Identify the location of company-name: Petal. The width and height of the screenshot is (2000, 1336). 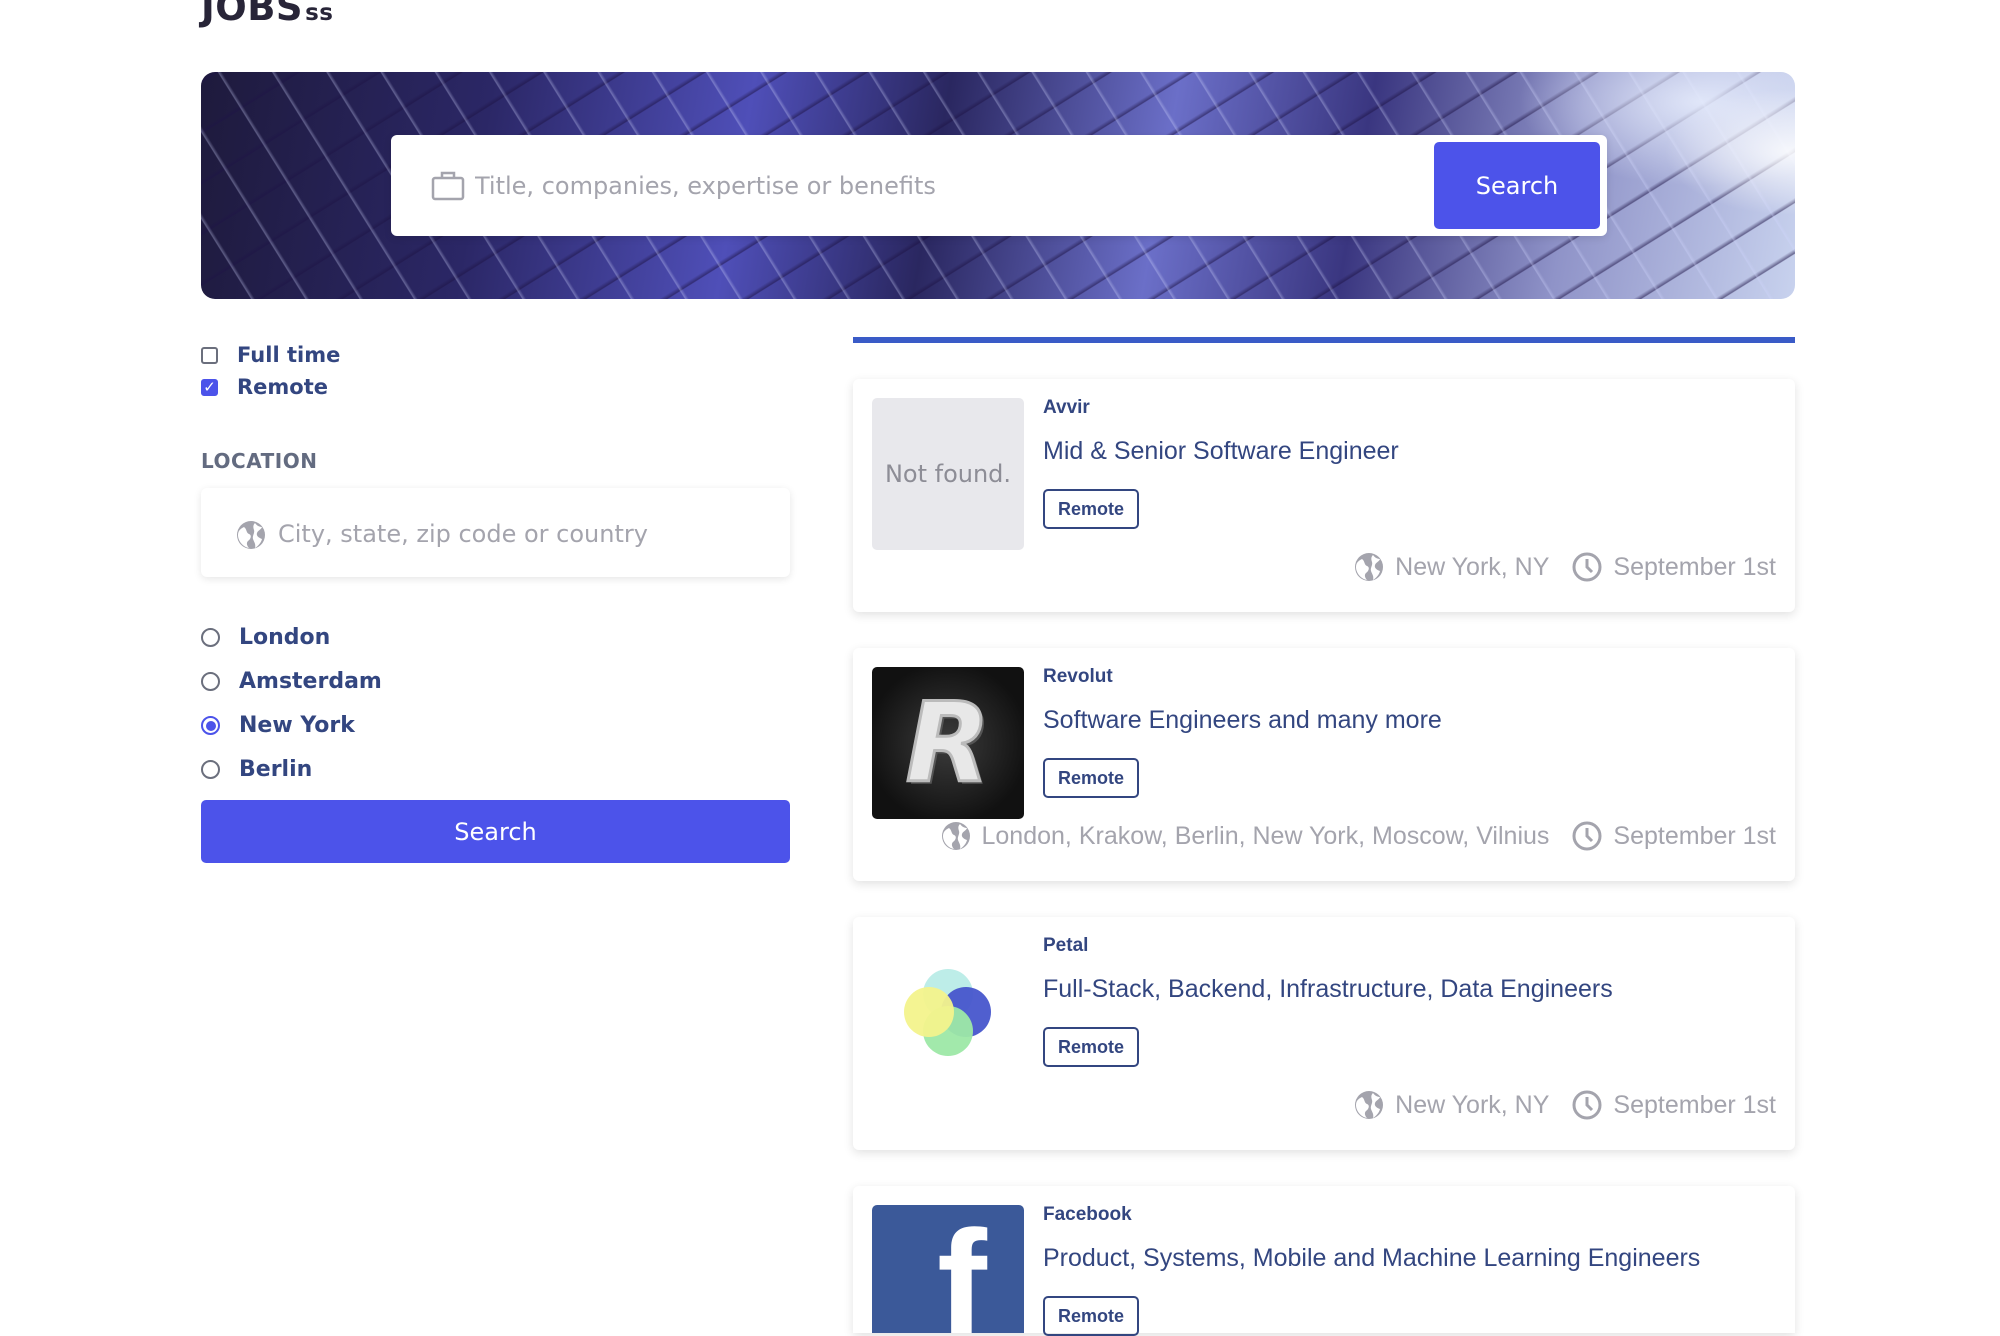
(1066, 945).